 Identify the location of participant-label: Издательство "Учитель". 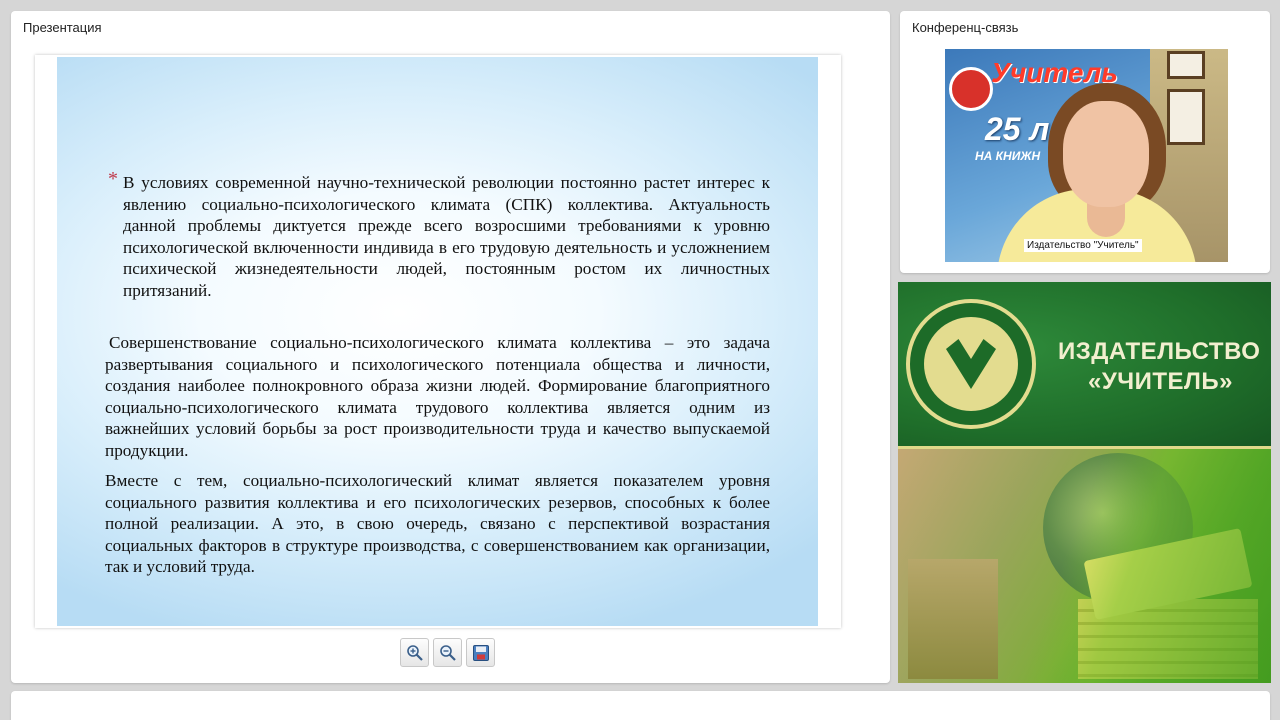
(1083, 245).